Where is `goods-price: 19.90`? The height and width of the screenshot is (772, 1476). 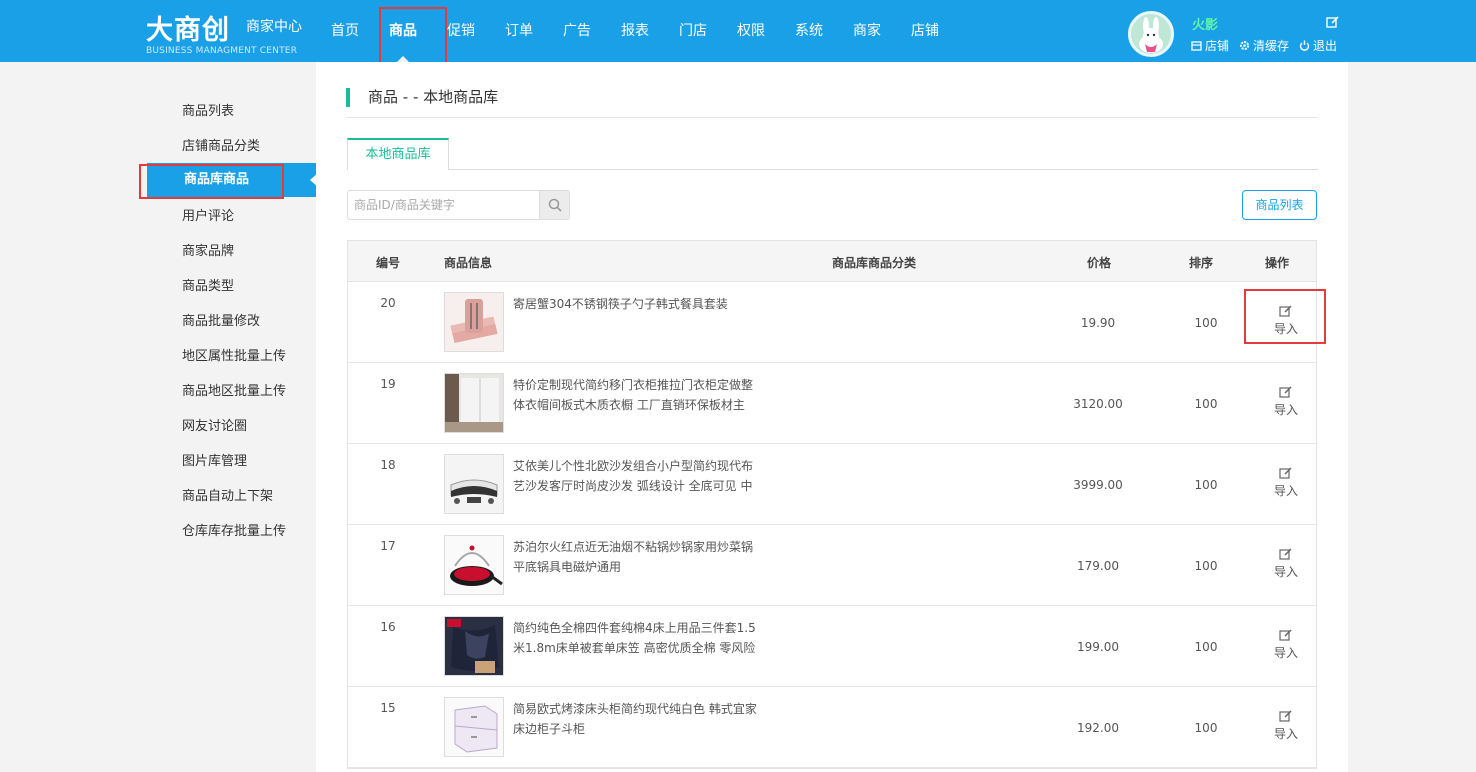 goods-price: 19.90 is located at coordinates (1098, 323).